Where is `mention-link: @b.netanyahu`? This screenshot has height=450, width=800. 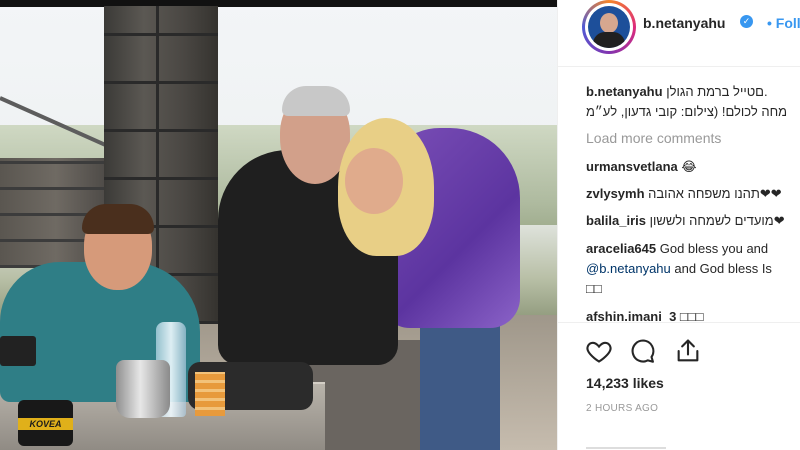 mention-link: @b.netanyahu is located at coordinates (628, 268).